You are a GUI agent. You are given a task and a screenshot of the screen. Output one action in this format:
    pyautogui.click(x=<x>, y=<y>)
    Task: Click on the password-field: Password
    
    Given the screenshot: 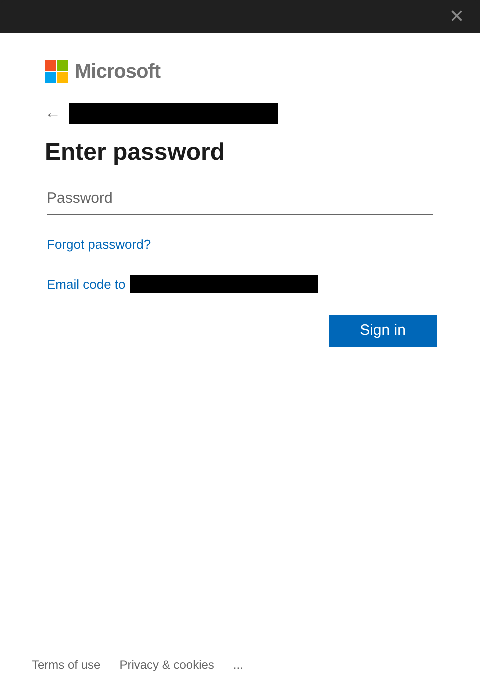 What is the action you would take?
    pyautogui.click(x=240, y=199)
    